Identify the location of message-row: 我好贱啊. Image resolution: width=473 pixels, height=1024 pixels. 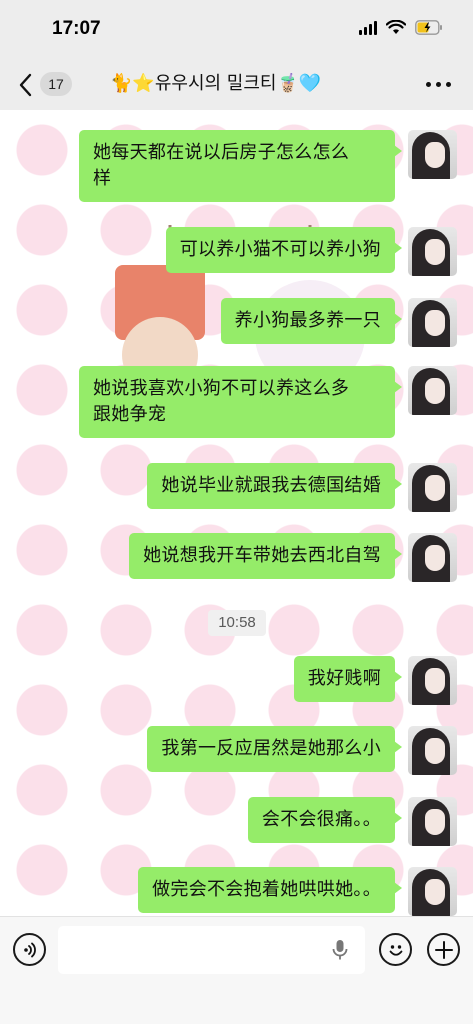
(375, 680).